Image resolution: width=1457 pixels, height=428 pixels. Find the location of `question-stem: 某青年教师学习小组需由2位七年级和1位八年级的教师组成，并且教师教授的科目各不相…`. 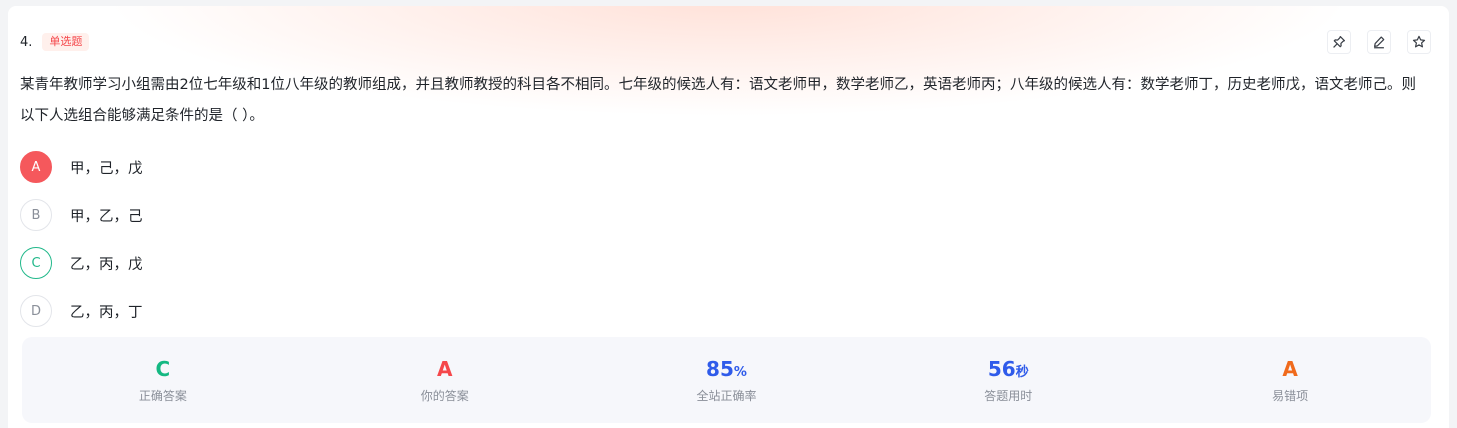

question-stem: 某青年教师学习小组需由2位七年级和1位八年级的教师组成，并且教师教授的科目各不相… is located at coordinates (718, 100).